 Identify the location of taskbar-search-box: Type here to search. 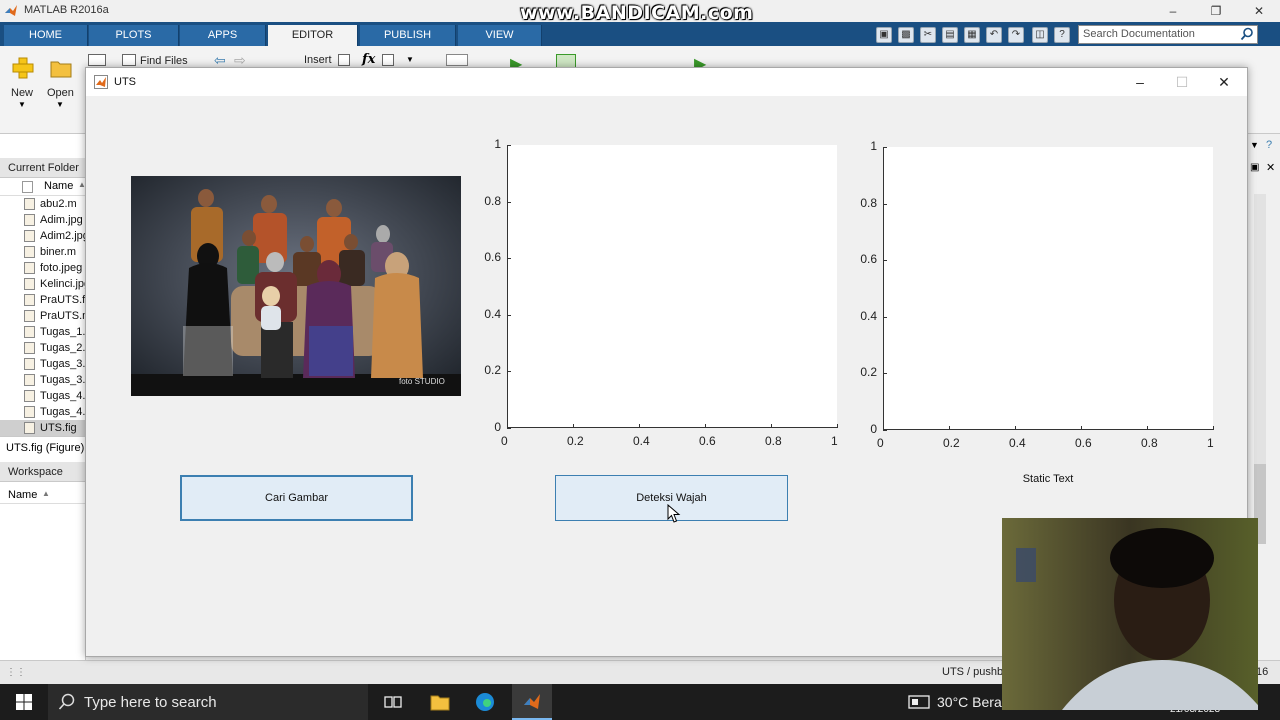
(208, 702).